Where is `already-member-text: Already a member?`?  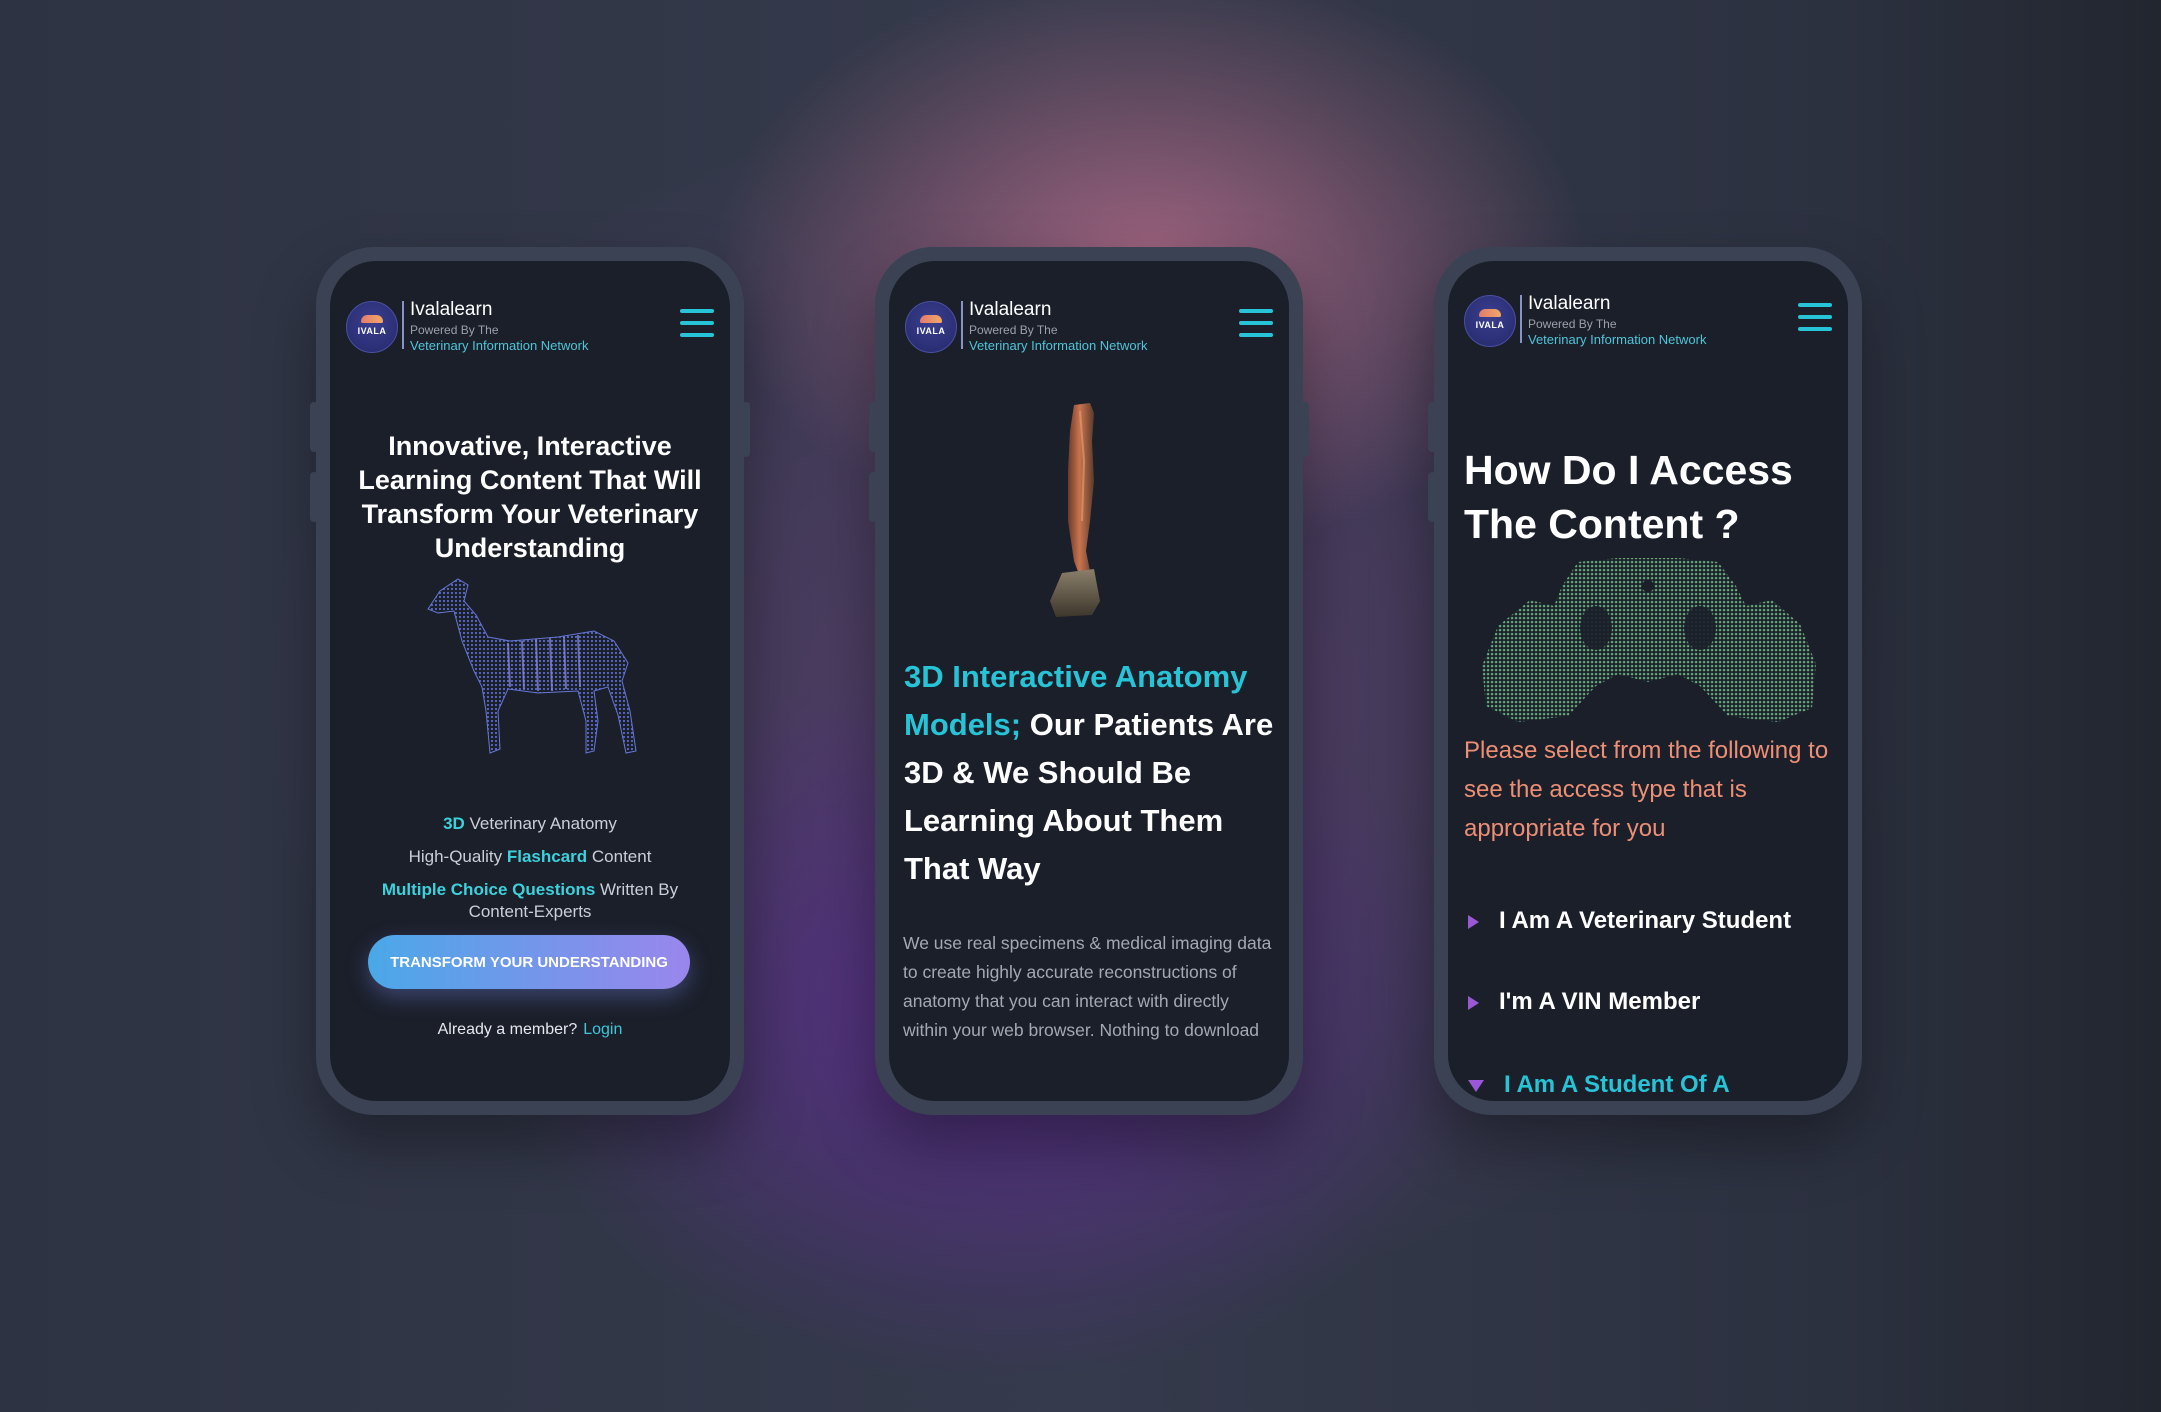 already-member-text: Already a member? is located at coordinates (507, 1029).